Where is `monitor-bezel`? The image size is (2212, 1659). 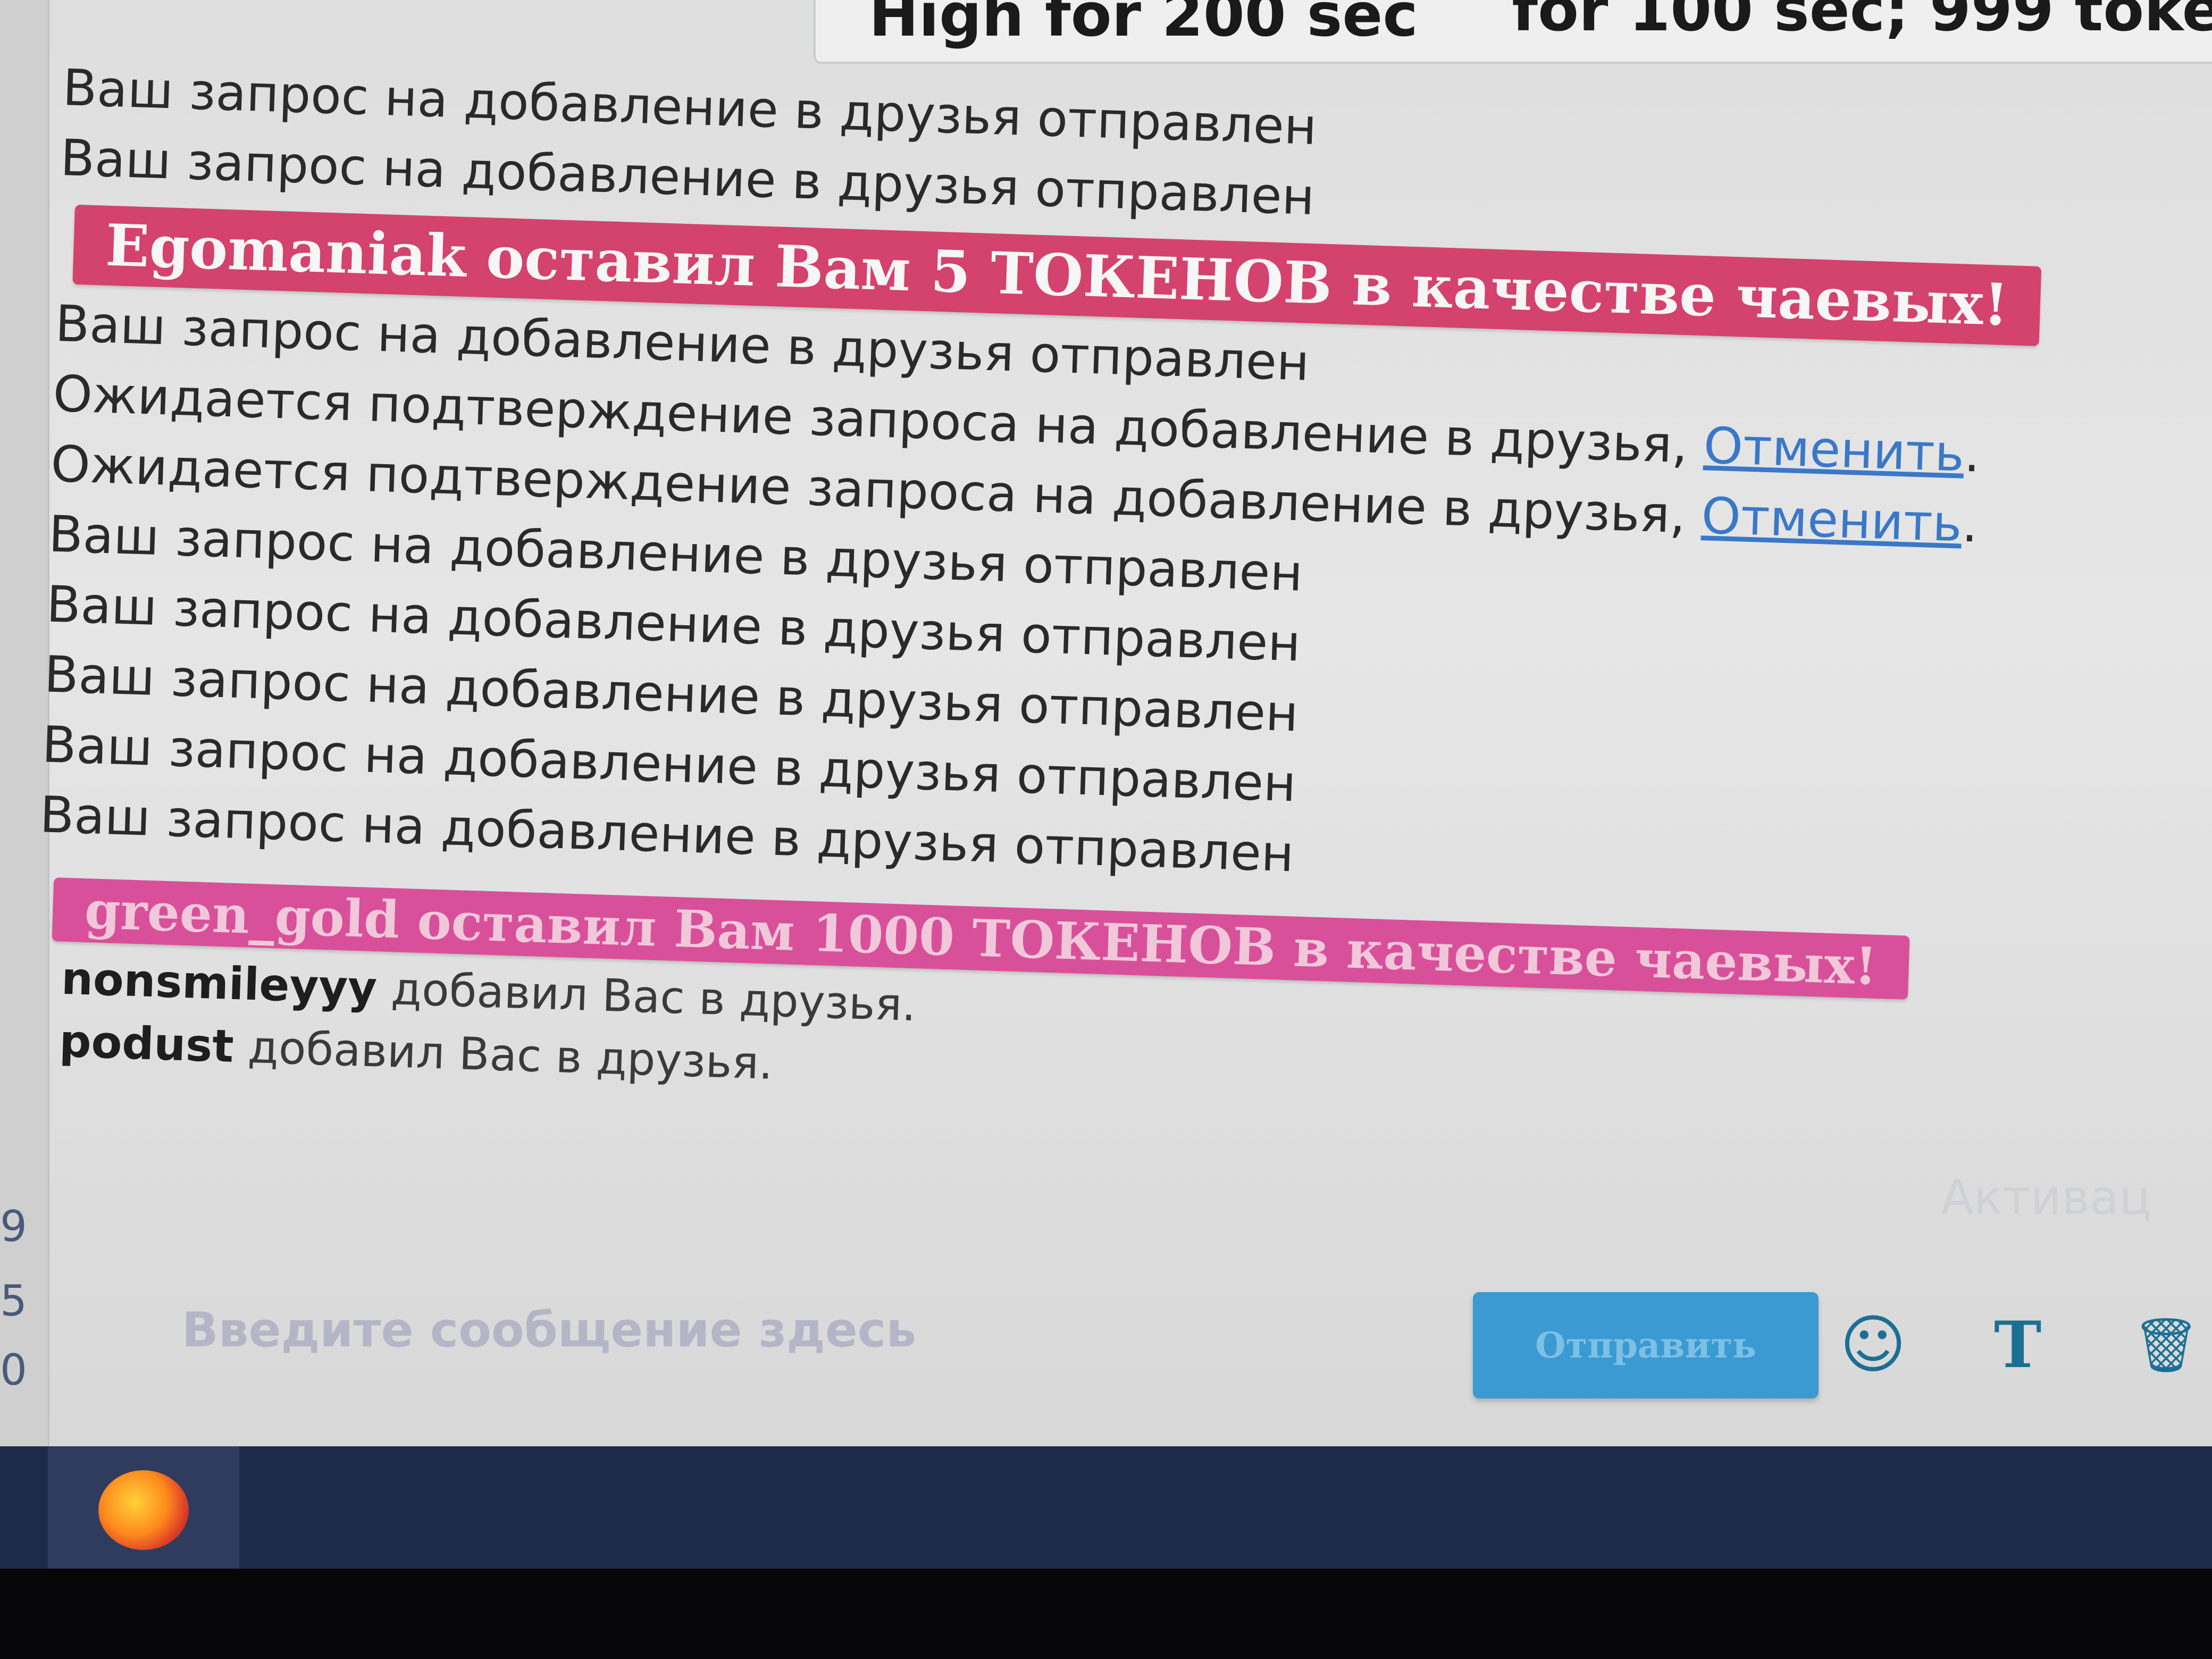 monitor-bezel is located at coordinates (1106, 1614).